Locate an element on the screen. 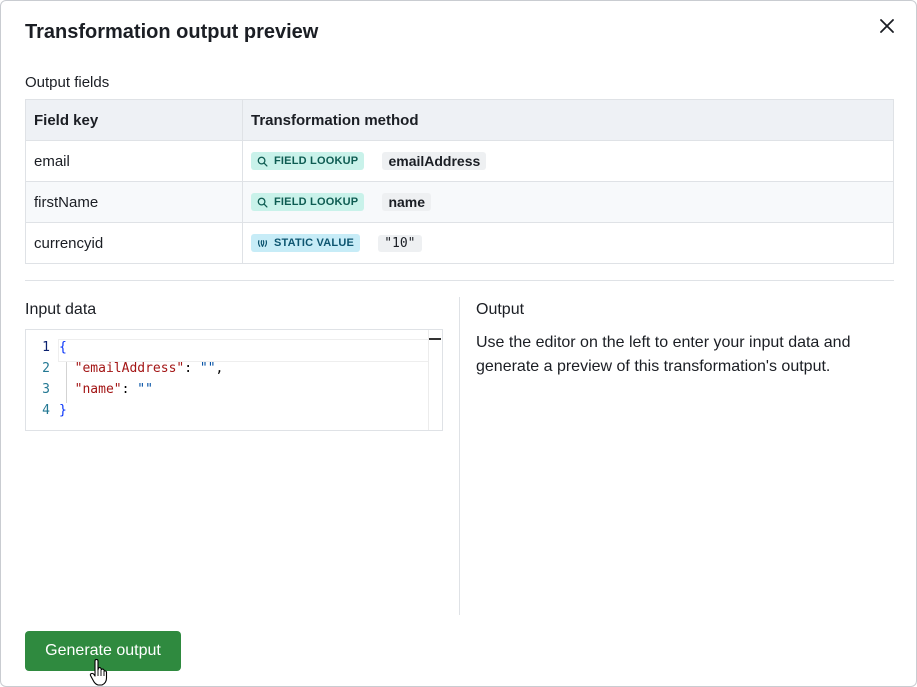 Image resolution: width=917 pixels, height=687 pixels. line-number: 2 is located at coordinates (46, 368).